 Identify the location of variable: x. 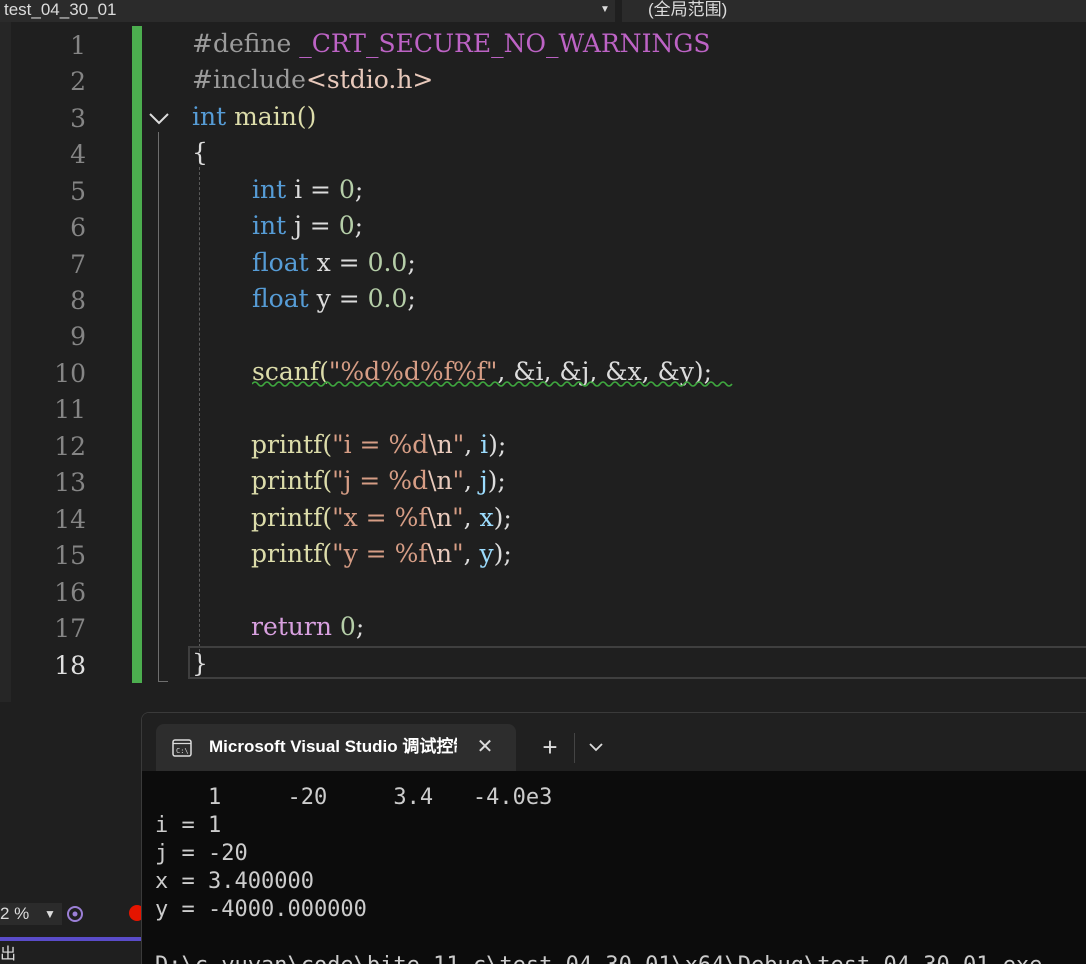
(486, 517).